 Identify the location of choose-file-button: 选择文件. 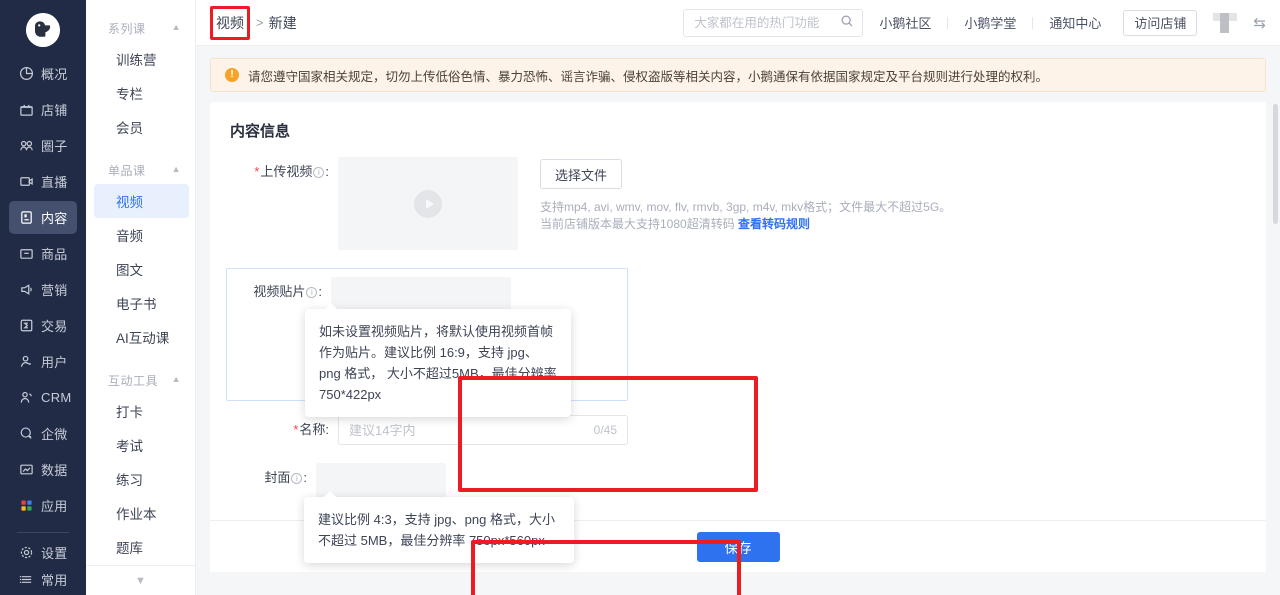
(581, 174).